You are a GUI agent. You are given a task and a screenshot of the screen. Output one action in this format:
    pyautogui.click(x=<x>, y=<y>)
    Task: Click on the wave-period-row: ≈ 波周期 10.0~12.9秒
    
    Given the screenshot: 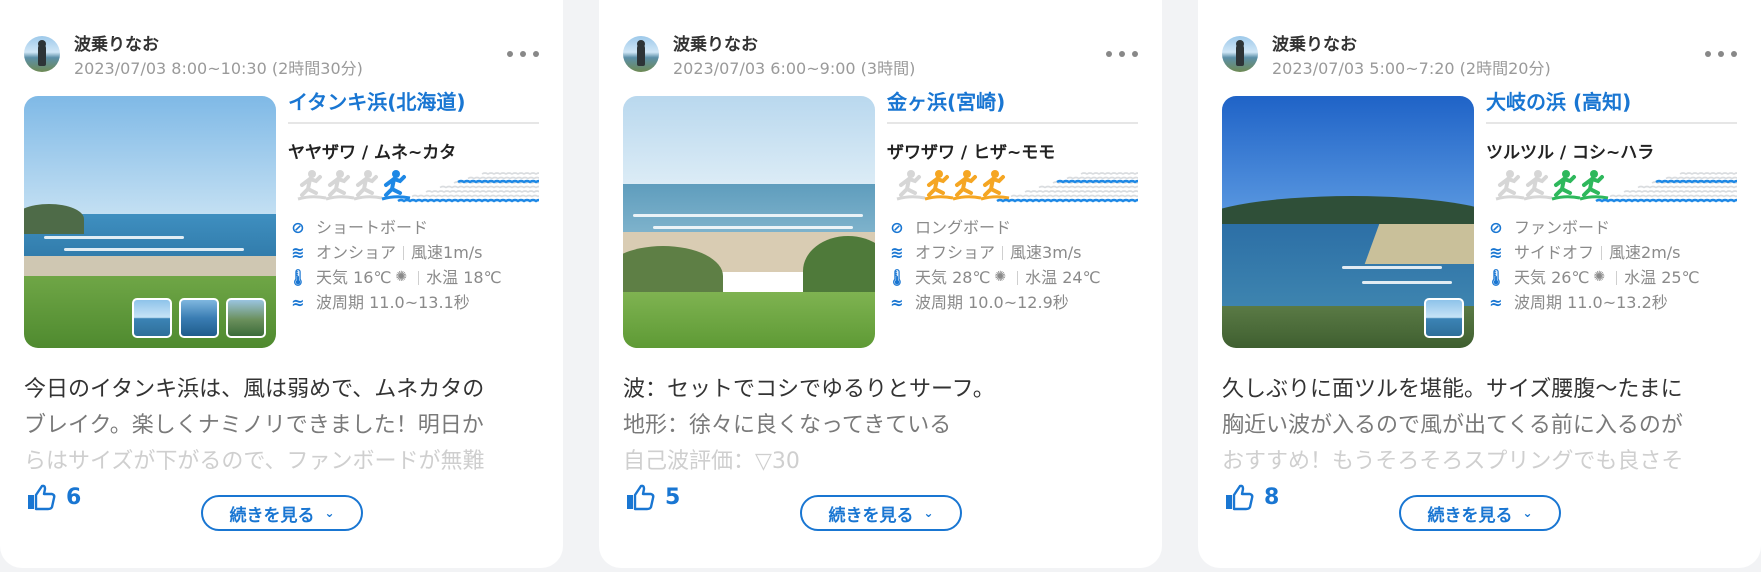 What is the action you would take?
    pyautogui.click(x=1012, y=302)
    